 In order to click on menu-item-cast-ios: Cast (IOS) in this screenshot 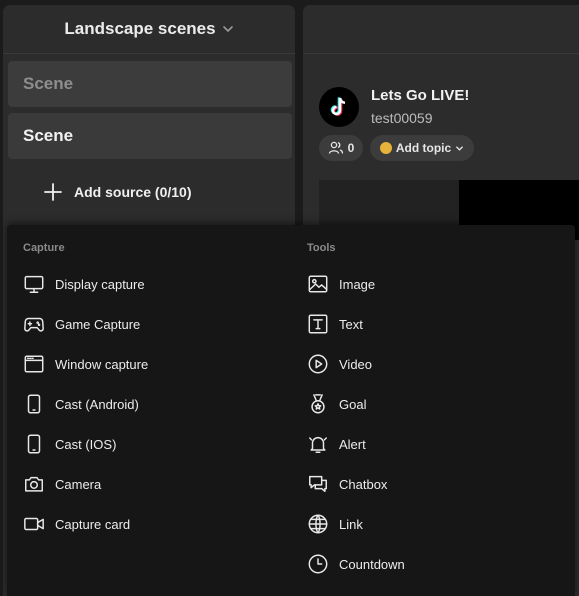, I will do `click(148, 444)`.